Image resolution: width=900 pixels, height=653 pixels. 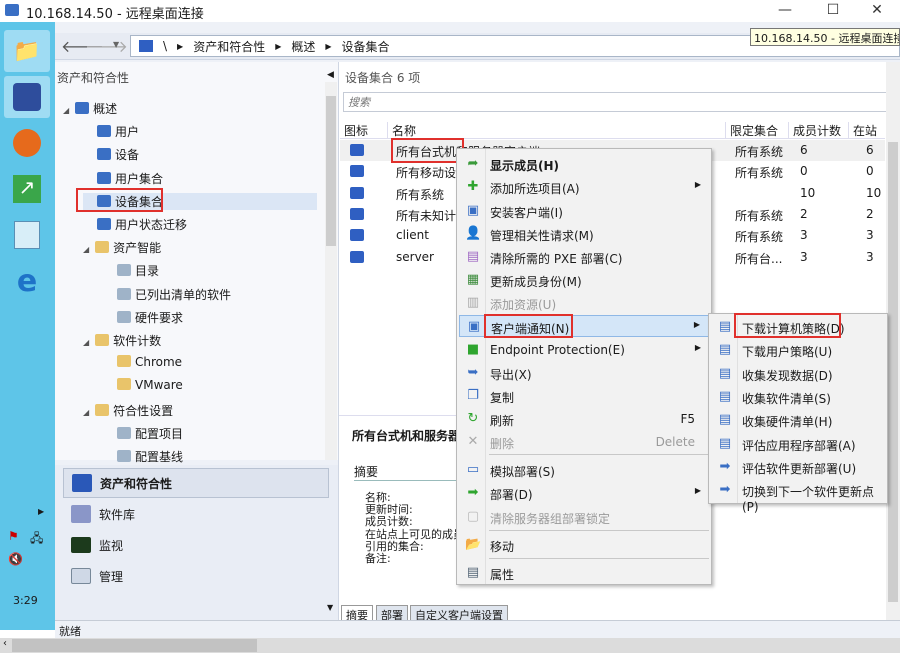 What do you see at coordinates (27, 326) in the screenshot?
I see `taskbar: 📁 ↗ e ▶ ⚑ 🖧 🔇 3:29` at bounding box center [27, 326].